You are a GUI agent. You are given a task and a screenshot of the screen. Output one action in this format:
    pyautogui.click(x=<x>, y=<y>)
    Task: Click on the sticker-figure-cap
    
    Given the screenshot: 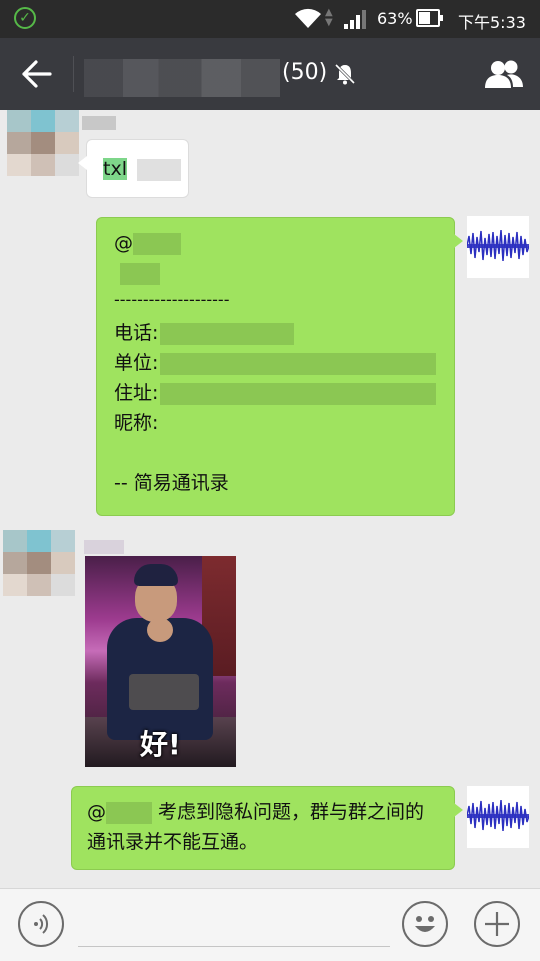 What is the action you would take?
    pyautogui.click(x=156, y=575)
    